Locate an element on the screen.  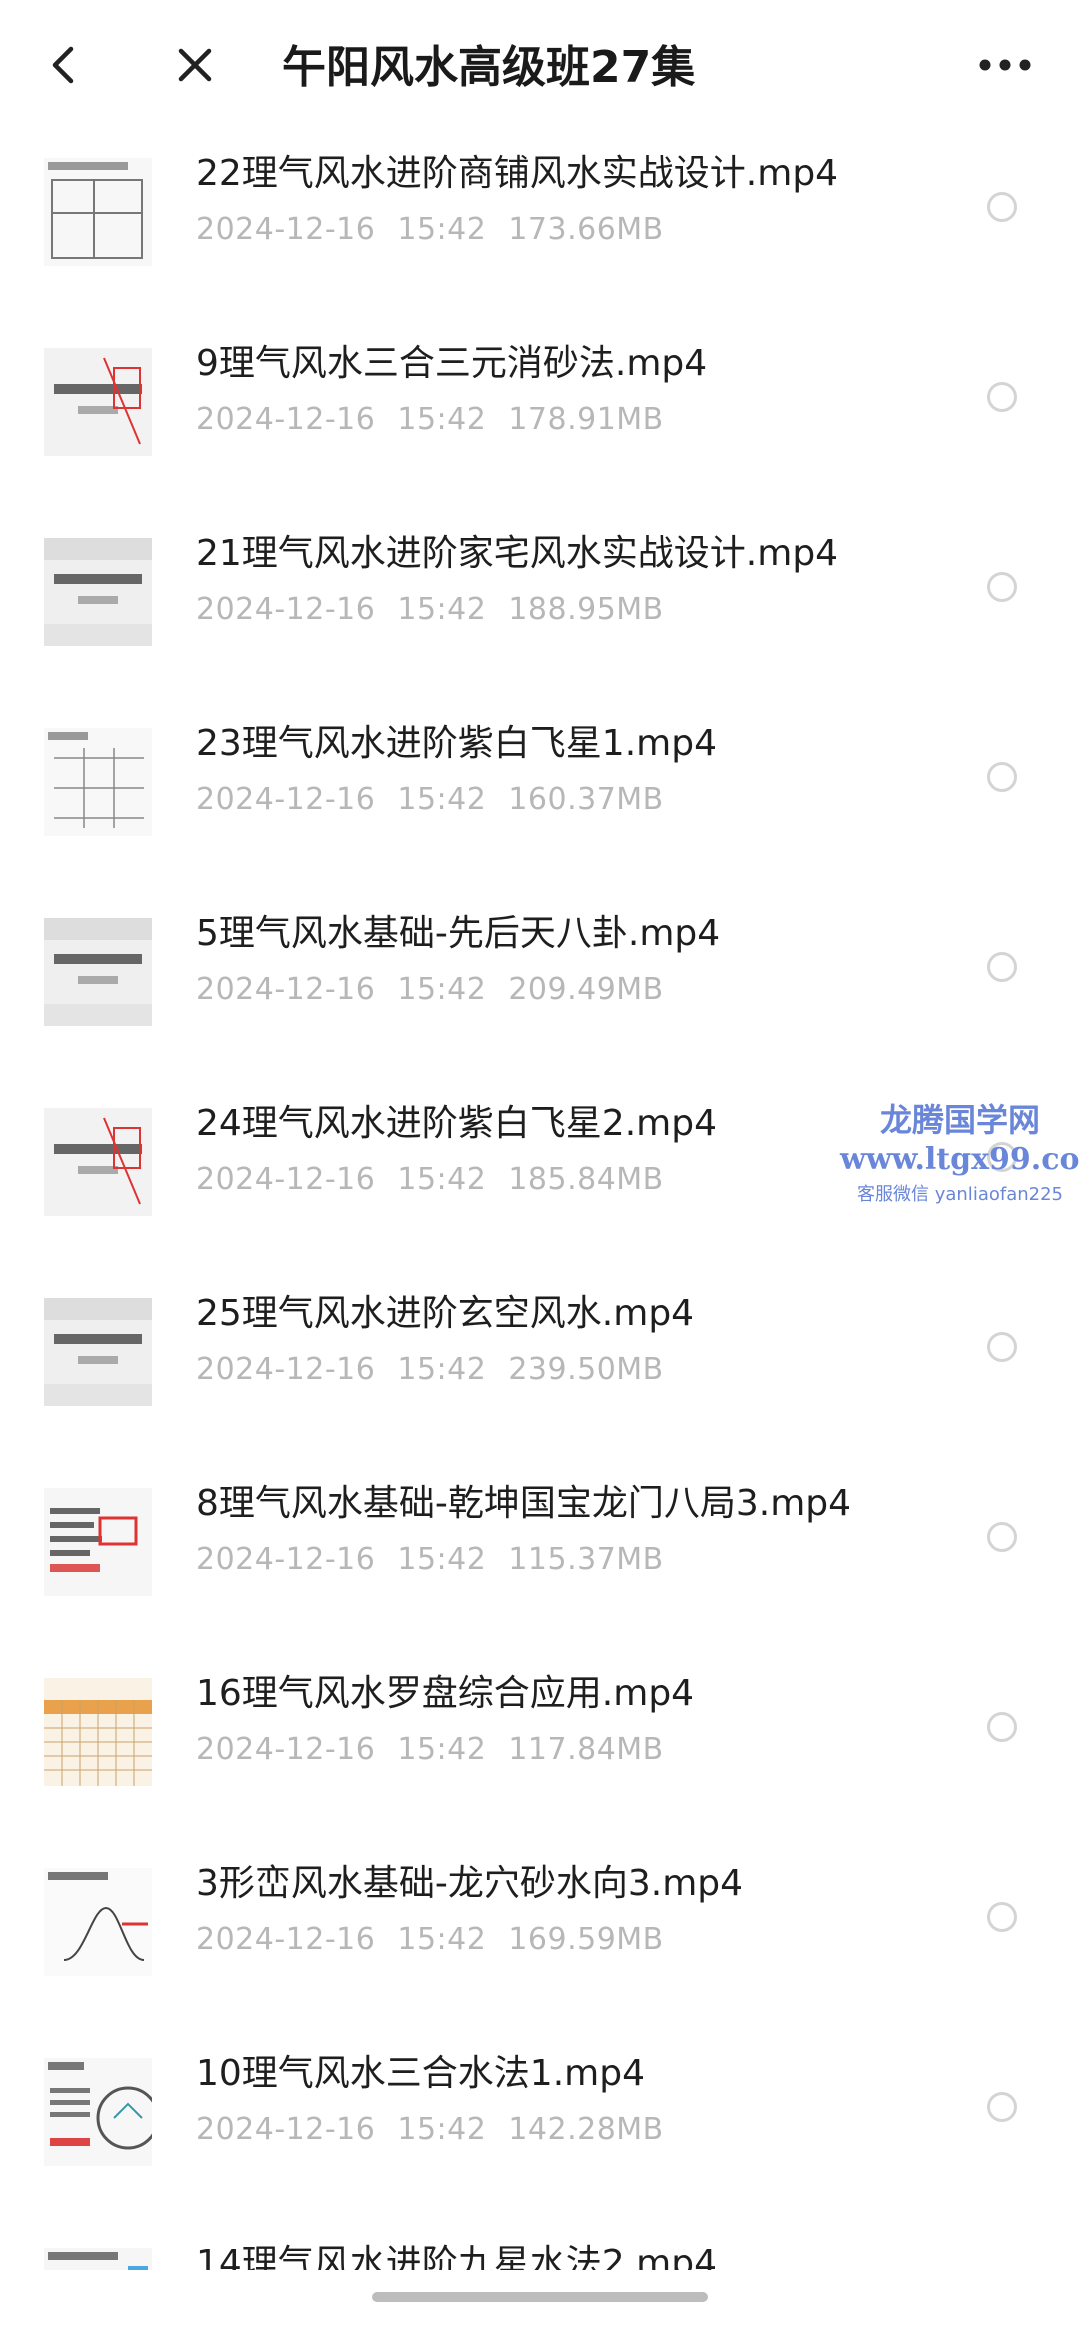
file-size: 173.66MB is located at coordinates (586, 229).